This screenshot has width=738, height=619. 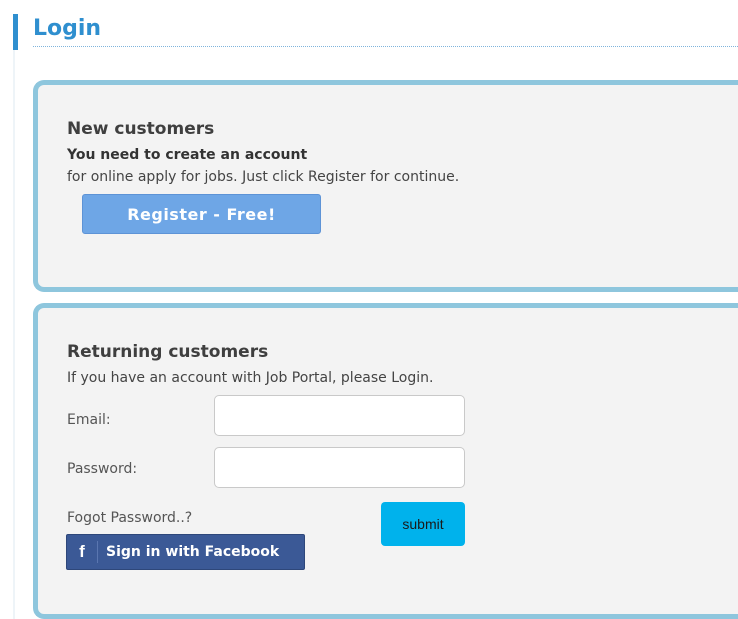 I want to click on password-field, so click(x=339, y=467).